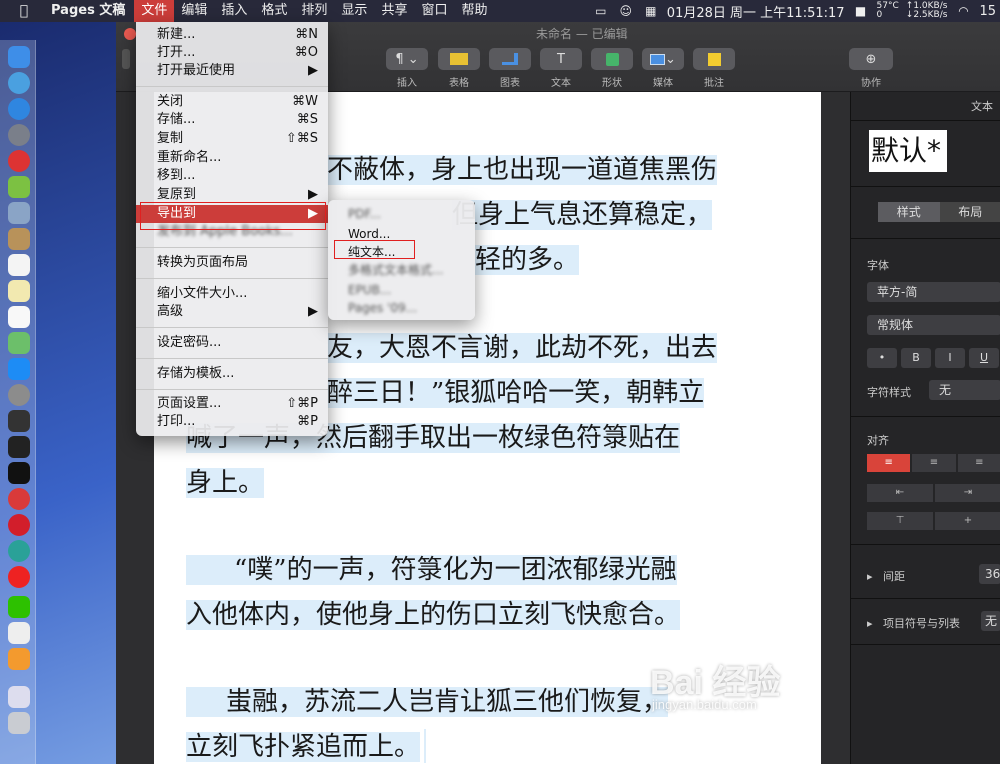  What do you see at coordinates (431, 570) in the screenshot?
I see `paragraph-3-line-1: “噗”的一声，符箓化为一团浓郁绿光融` at bounding box center [431, 570].